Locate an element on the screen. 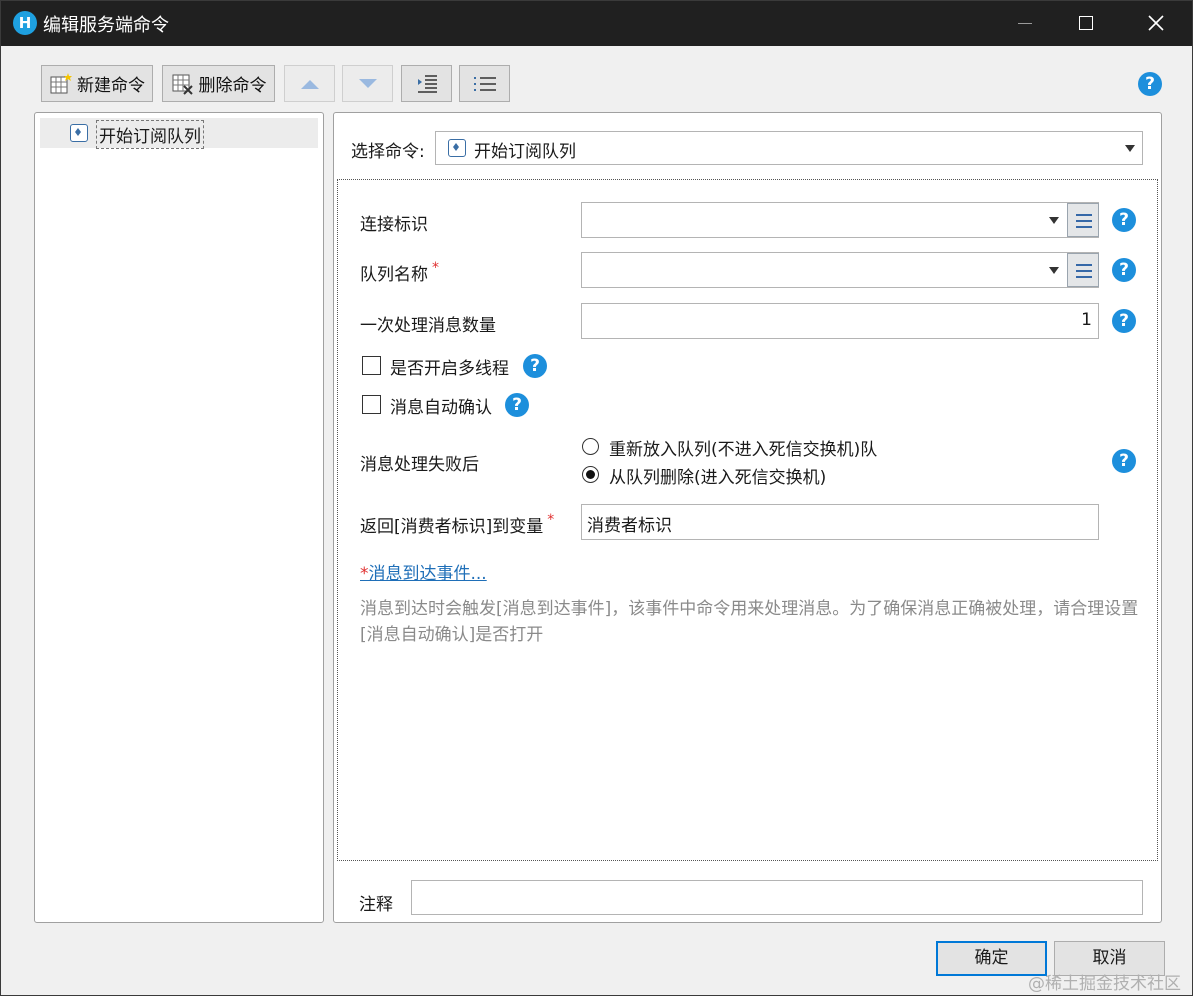 The width and height of the screenshot is (1193, 996). title-bar: H 编辑服务端命令 is located at coordinates (596, 23).